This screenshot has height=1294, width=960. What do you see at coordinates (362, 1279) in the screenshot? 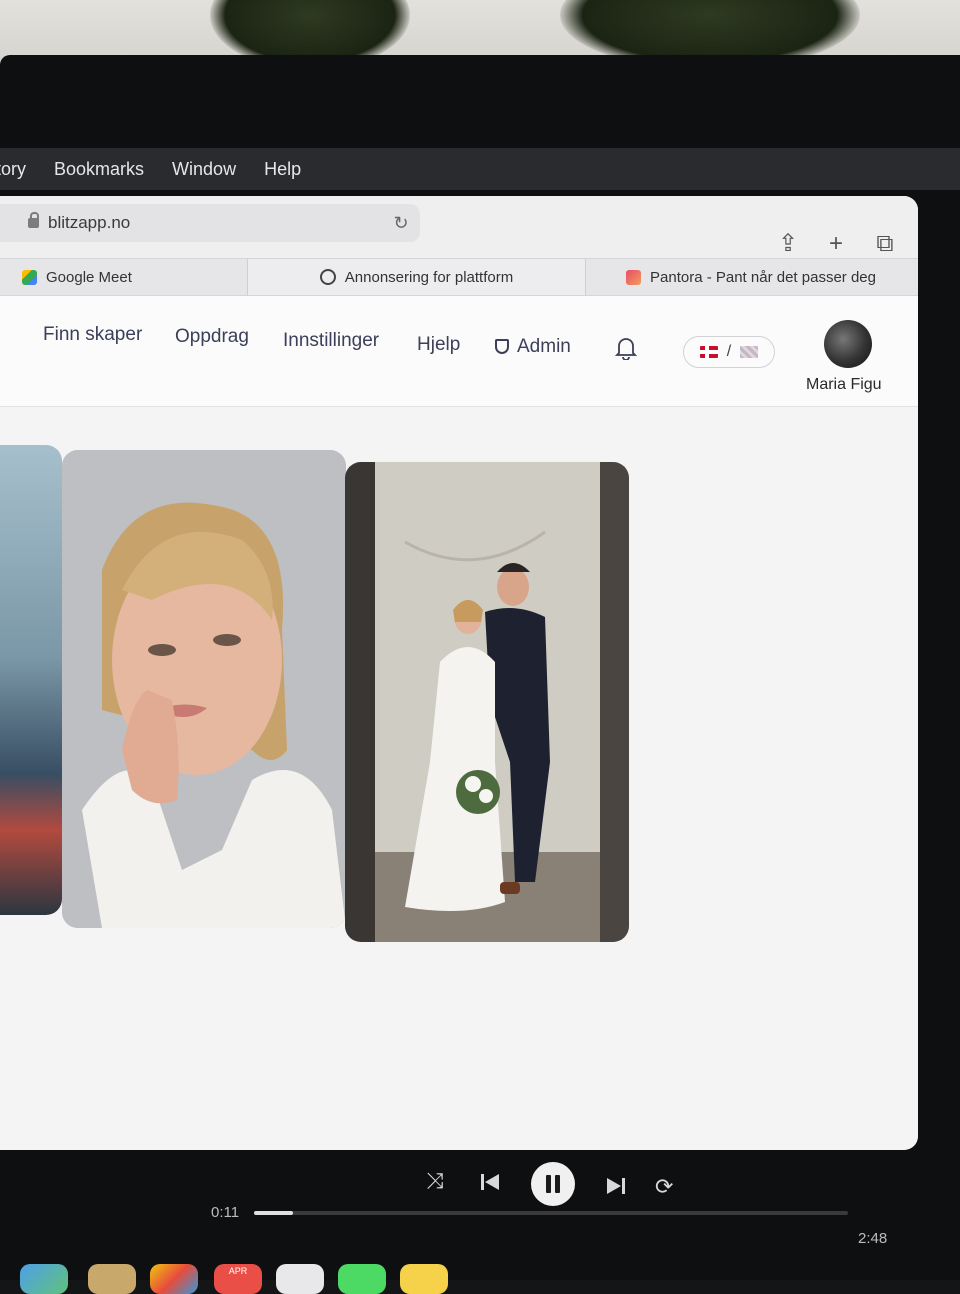
I see `messages-icon` at bounding box center [362, 1279].